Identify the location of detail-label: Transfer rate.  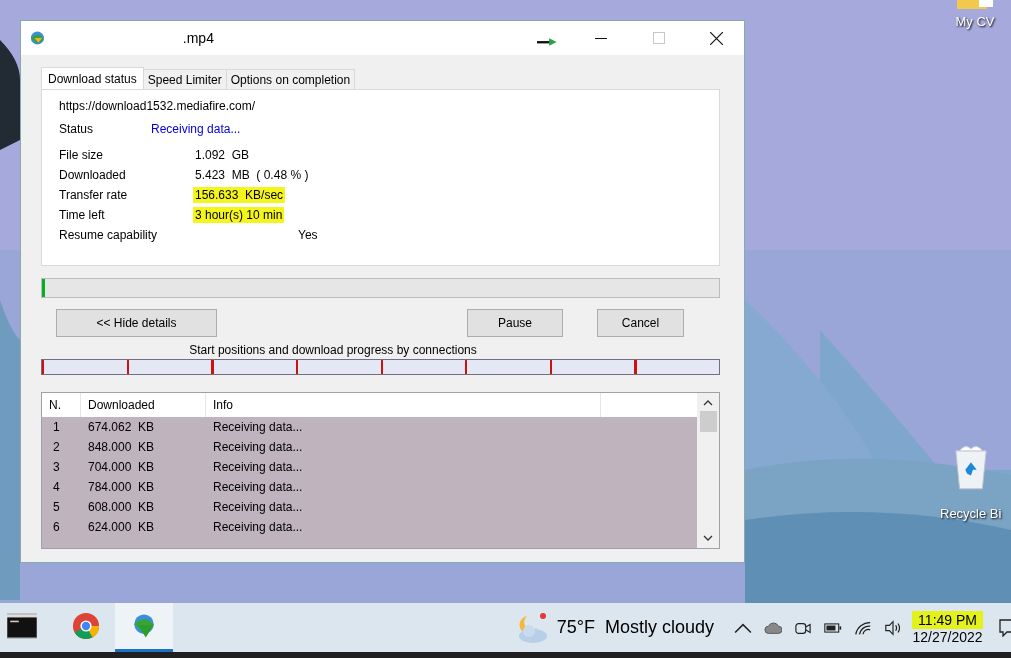
(94, 195).